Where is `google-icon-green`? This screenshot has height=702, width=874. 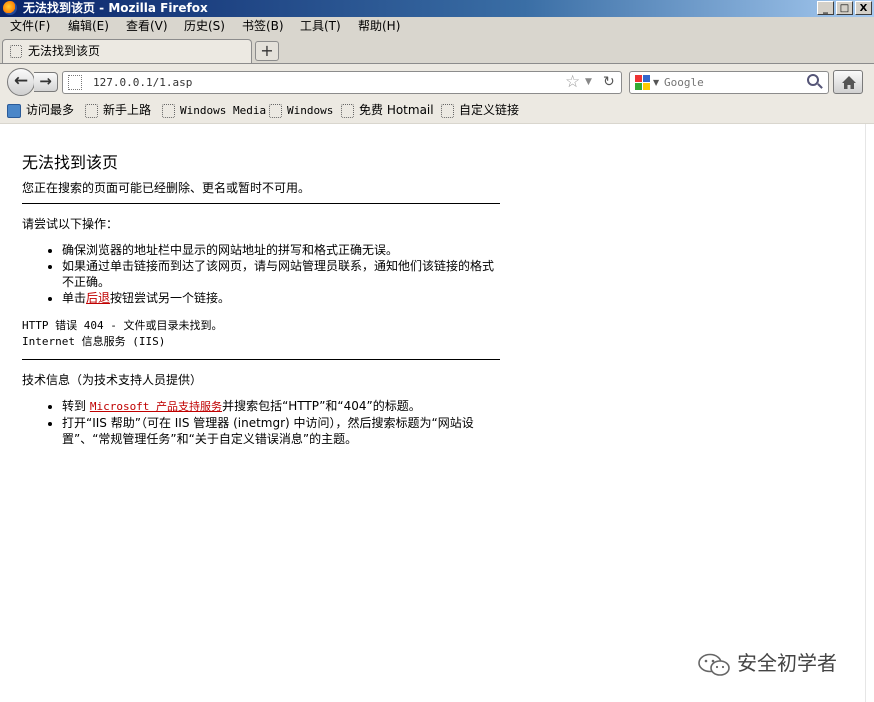 google-icon-green is located at coordinates (638, 86).